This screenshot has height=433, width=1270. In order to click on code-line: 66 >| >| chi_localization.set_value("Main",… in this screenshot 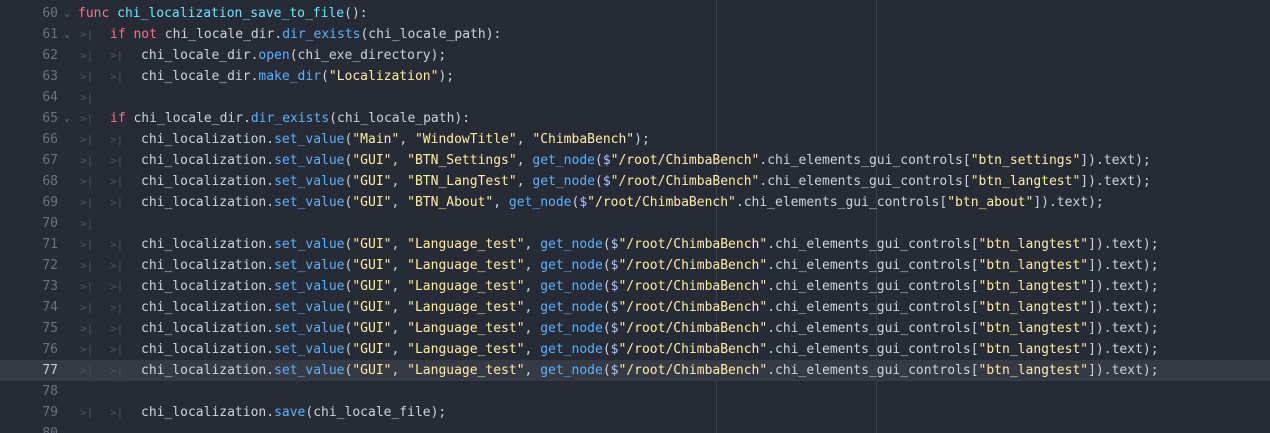, I will do `click(635, 139)`.